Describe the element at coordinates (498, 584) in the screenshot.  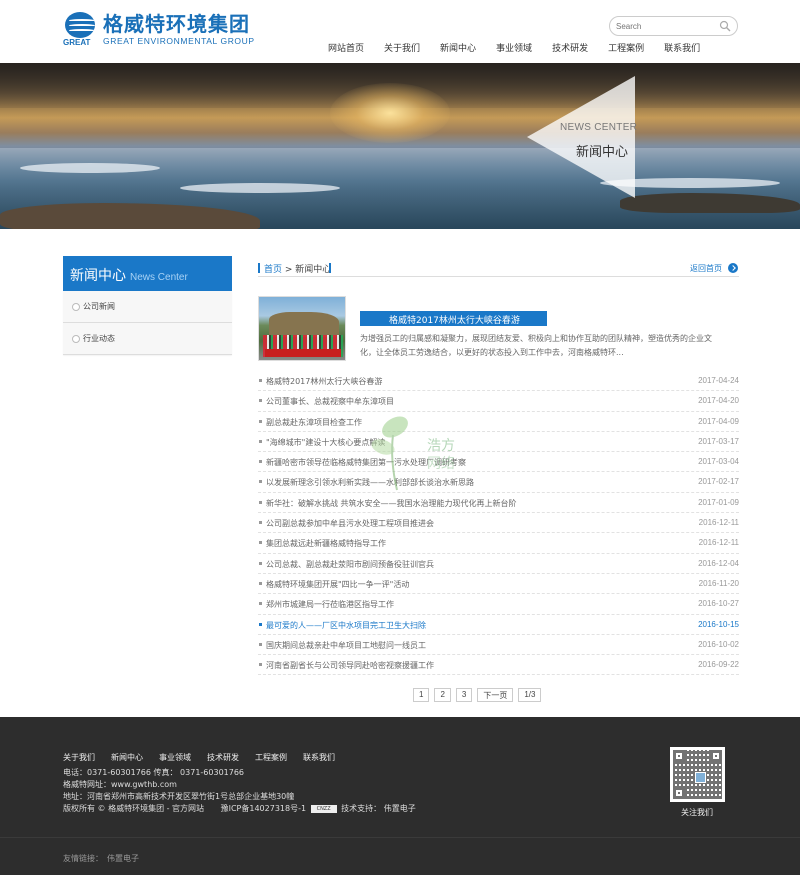
I see `news-list-item: 格威特环境集团开展"四比一争一评"活动 2016-11-20` at that location.